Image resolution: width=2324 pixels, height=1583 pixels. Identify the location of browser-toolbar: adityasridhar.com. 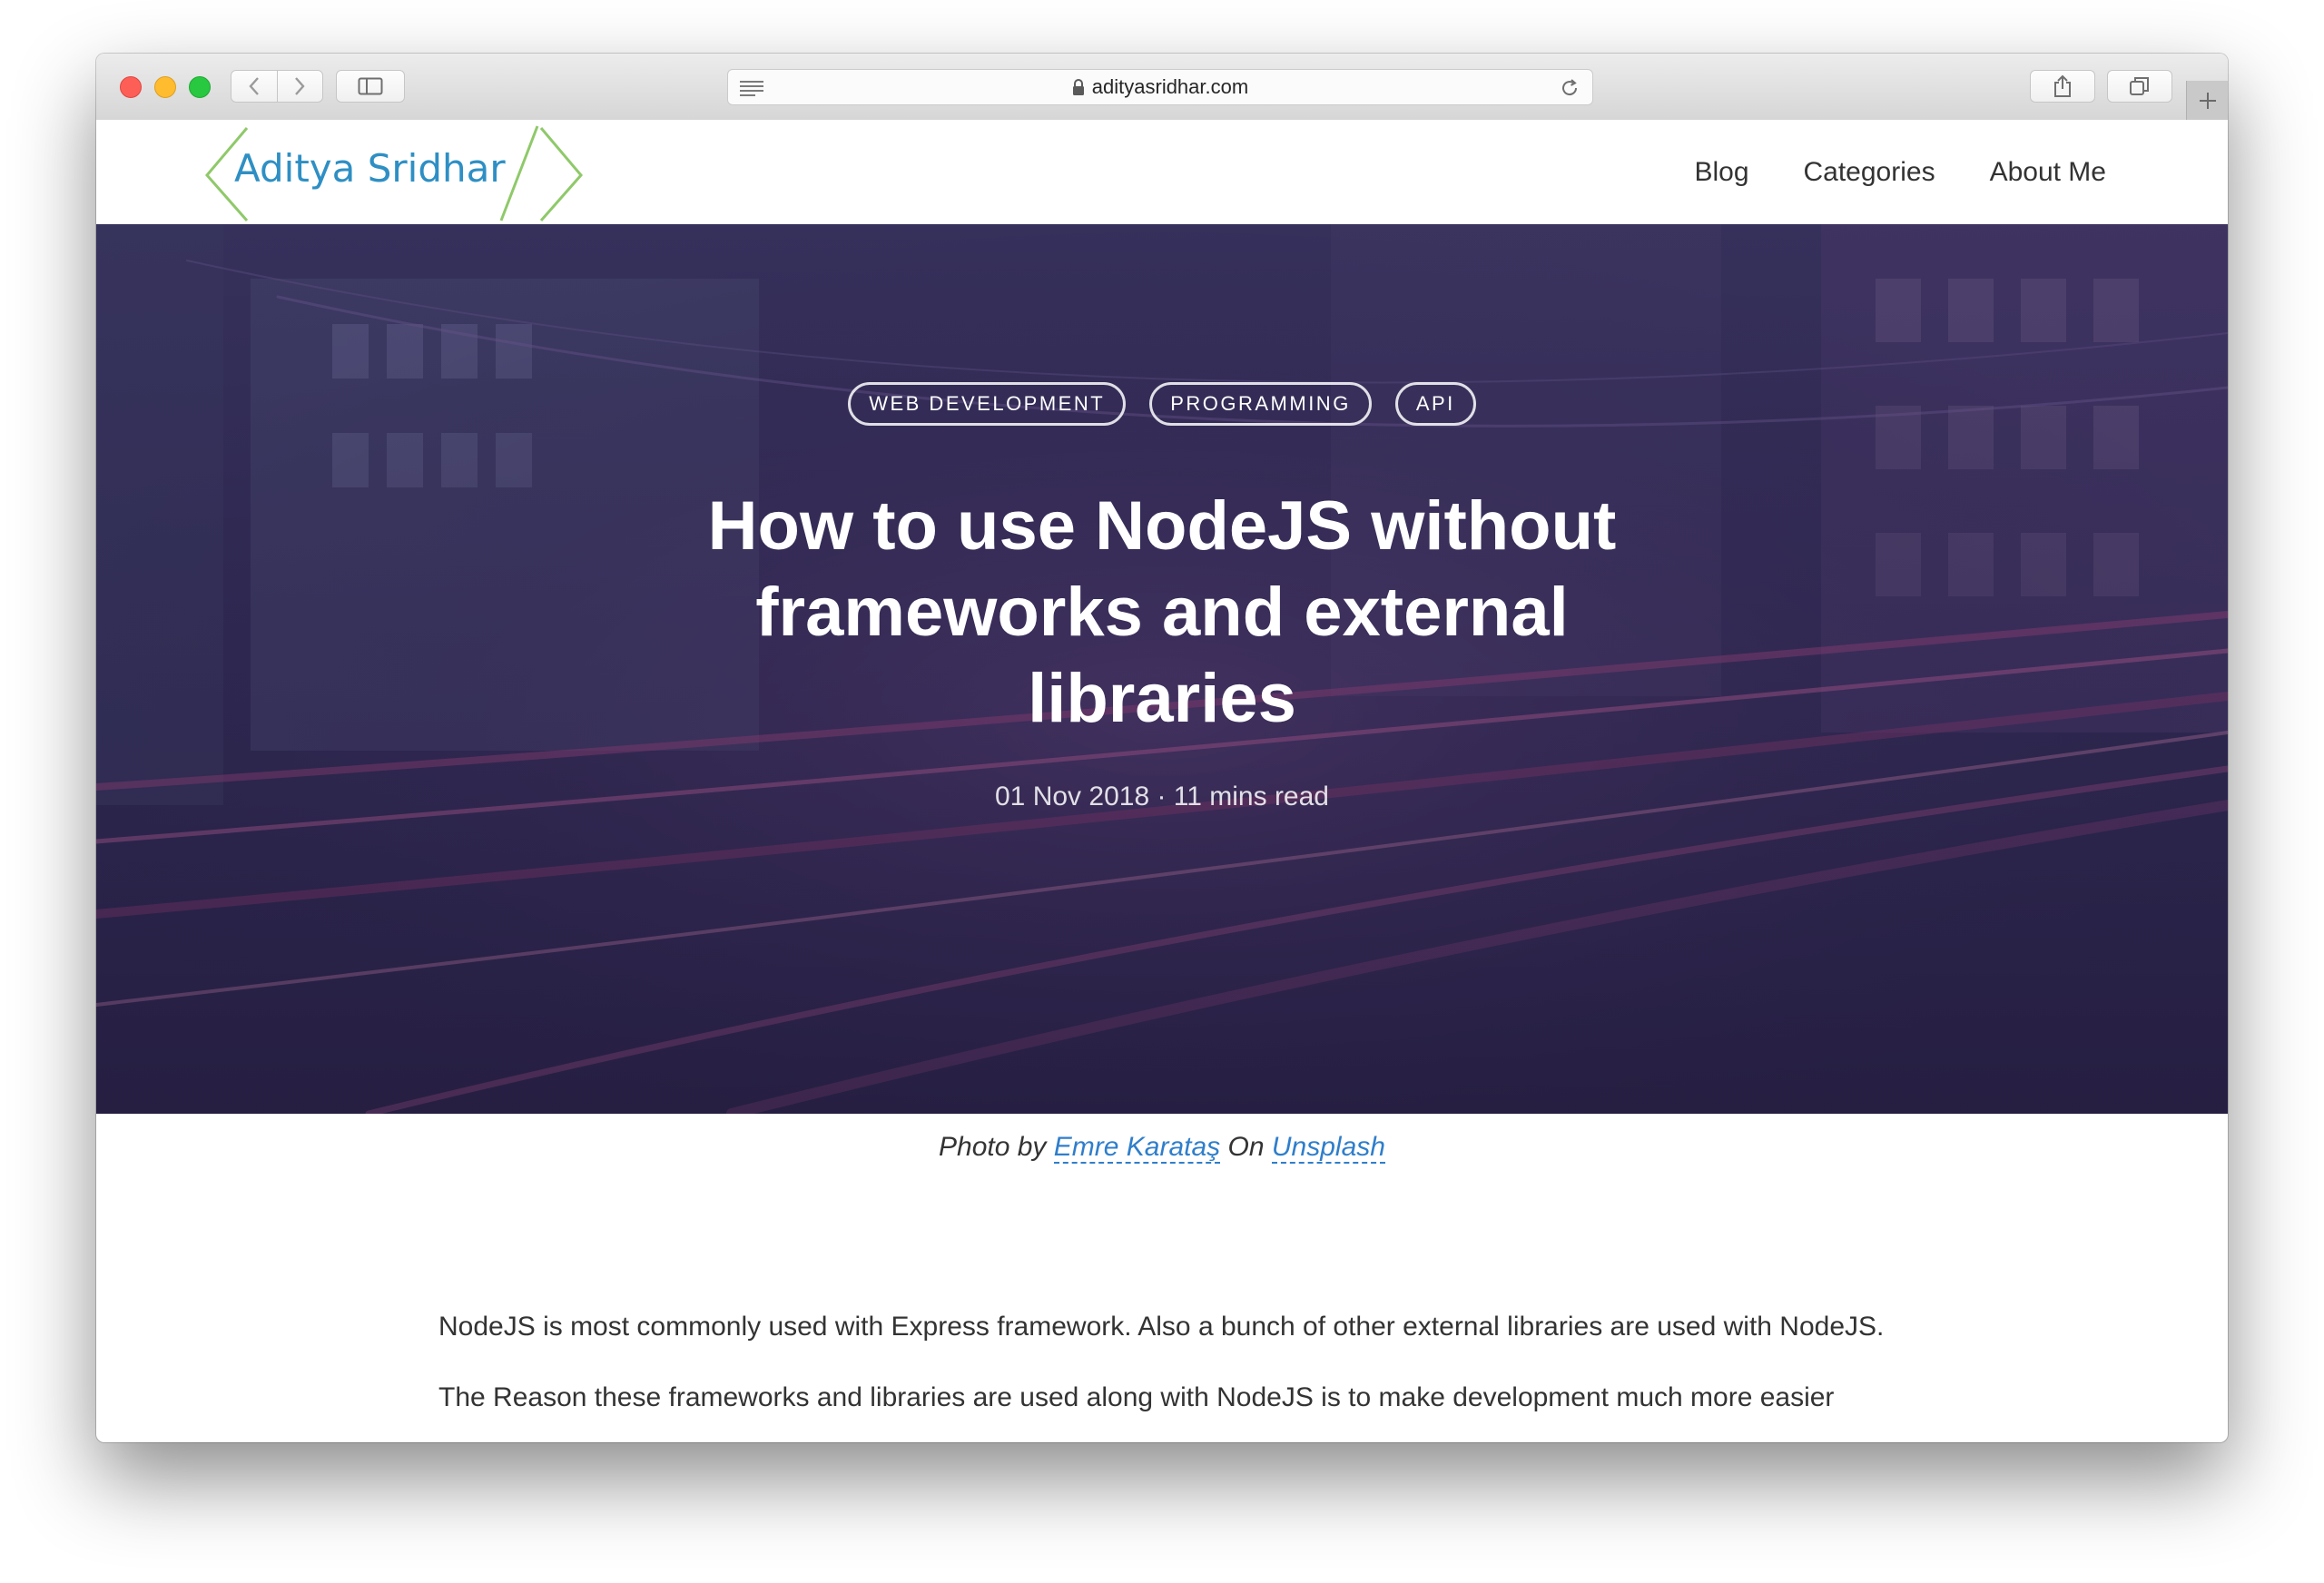
(1162, 87).